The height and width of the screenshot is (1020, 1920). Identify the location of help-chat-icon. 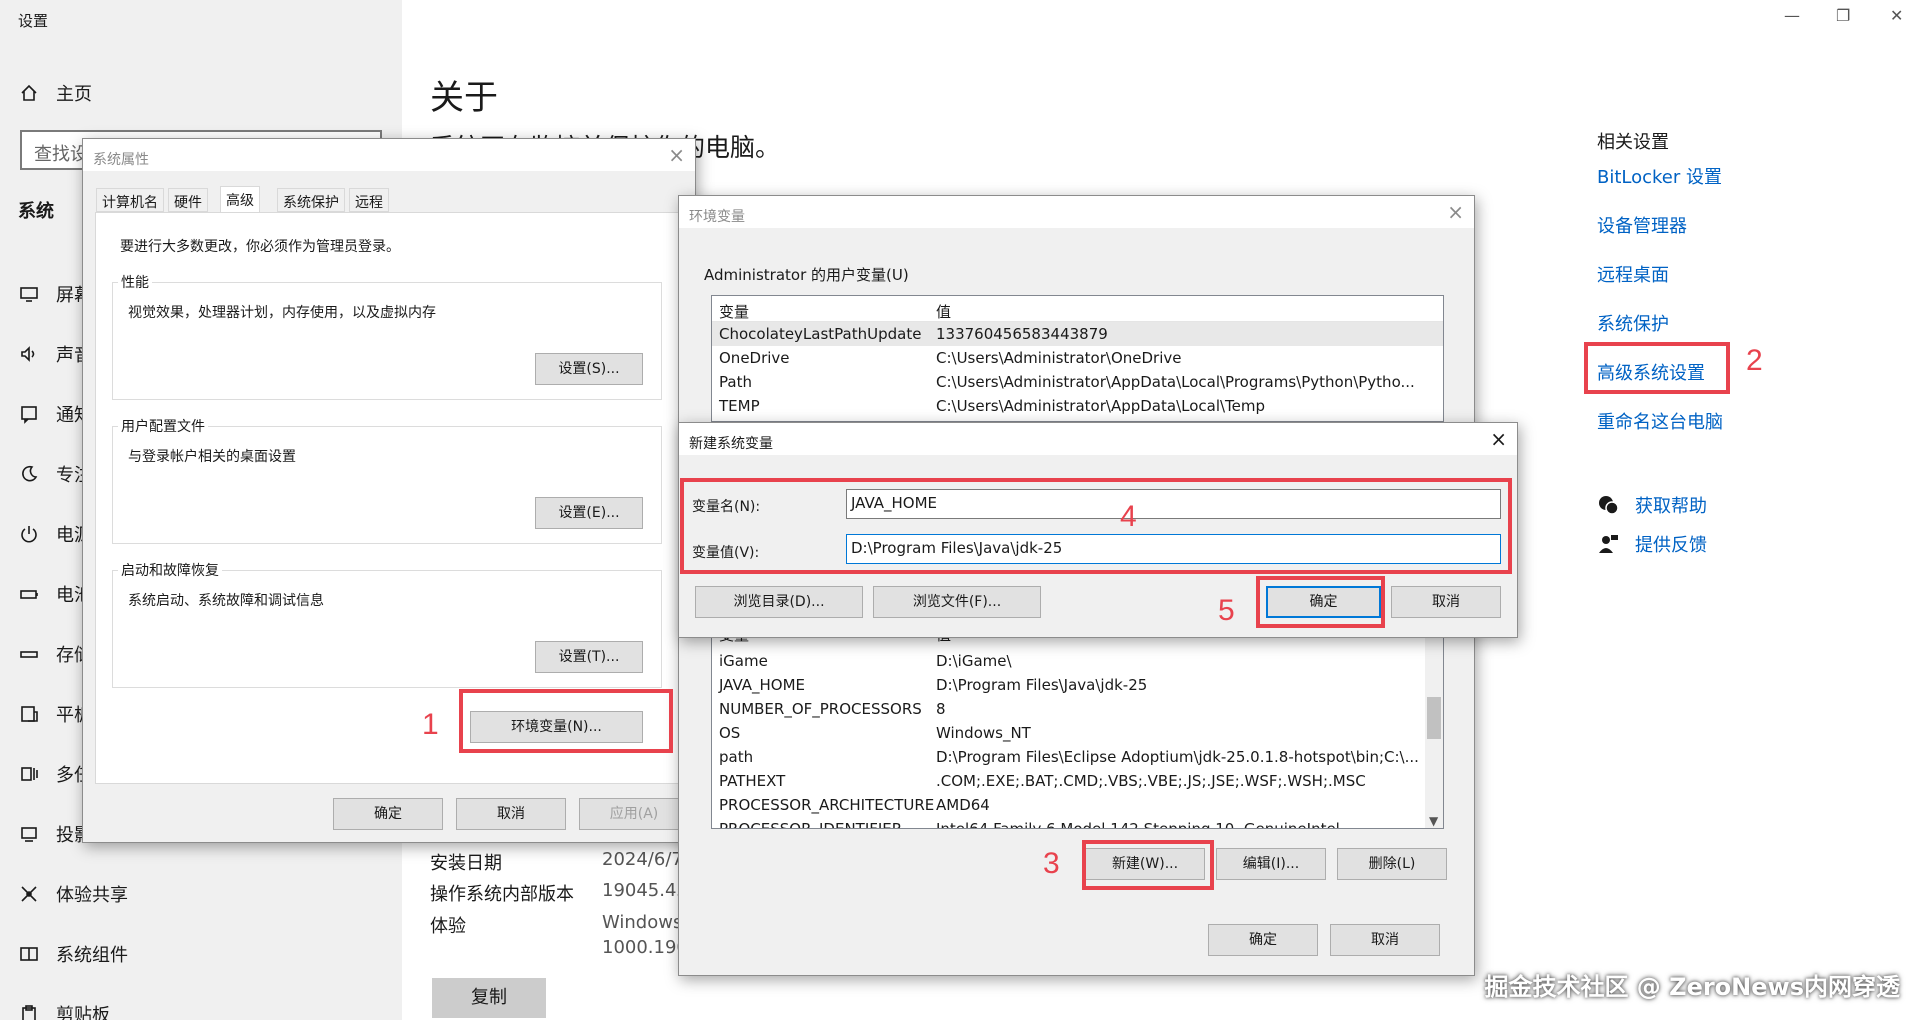
(1609, 505).